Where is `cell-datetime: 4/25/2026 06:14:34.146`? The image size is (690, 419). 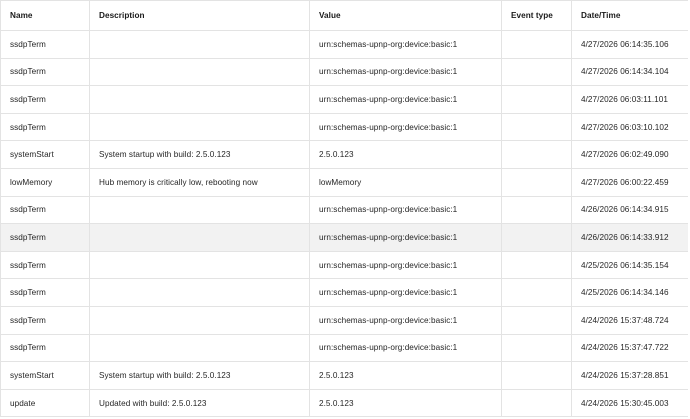
cell-datetime: 4/25/2026 06:14:34.146 is located at coordinates (629, 292).